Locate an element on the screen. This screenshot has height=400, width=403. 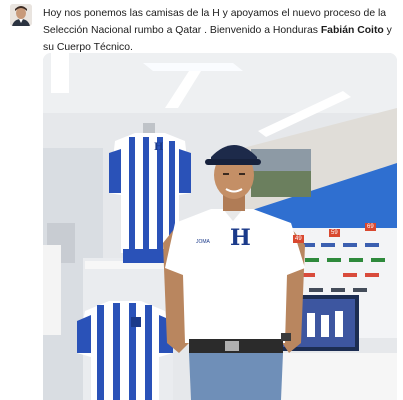
price-tag: 49 is located at coordinates (298, 239).